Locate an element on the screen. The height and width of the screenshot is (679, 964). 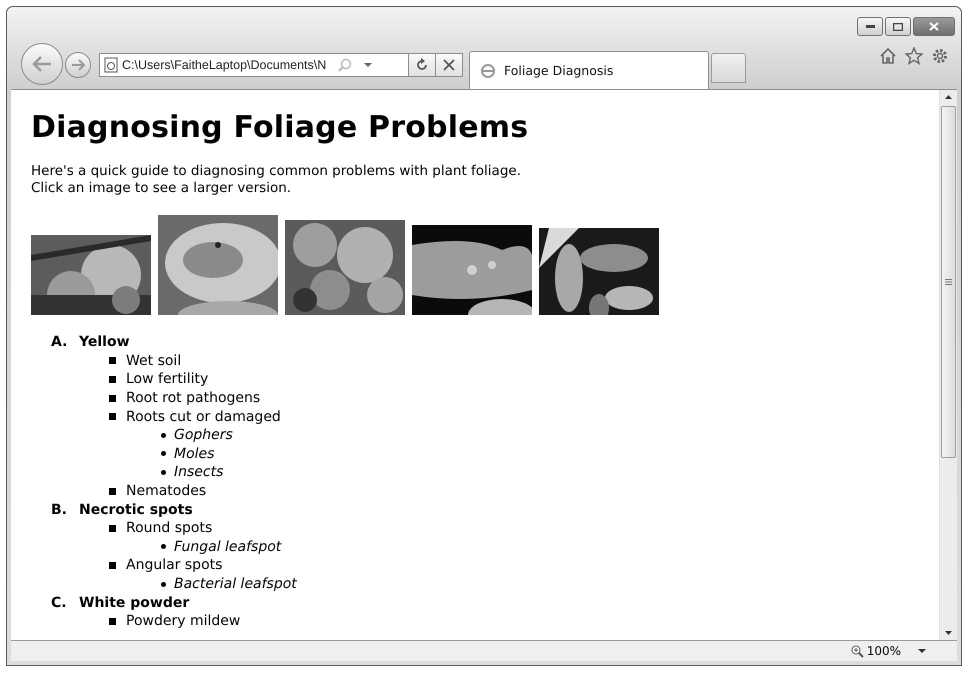
scrollbar-thumb is located at coordinates (948, 282).